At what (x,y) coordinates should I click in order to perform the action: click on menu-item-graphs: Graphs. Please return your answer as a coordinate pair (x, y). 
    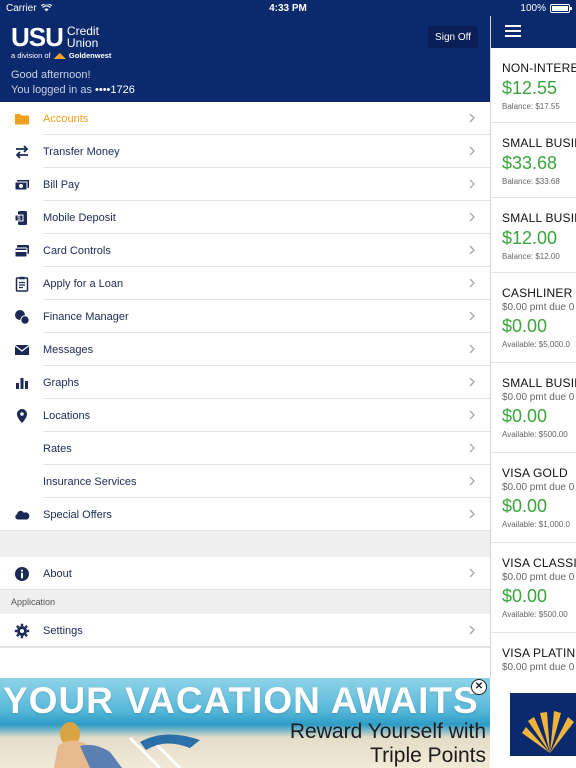
    Looking at the image, I should click on (245, 382).